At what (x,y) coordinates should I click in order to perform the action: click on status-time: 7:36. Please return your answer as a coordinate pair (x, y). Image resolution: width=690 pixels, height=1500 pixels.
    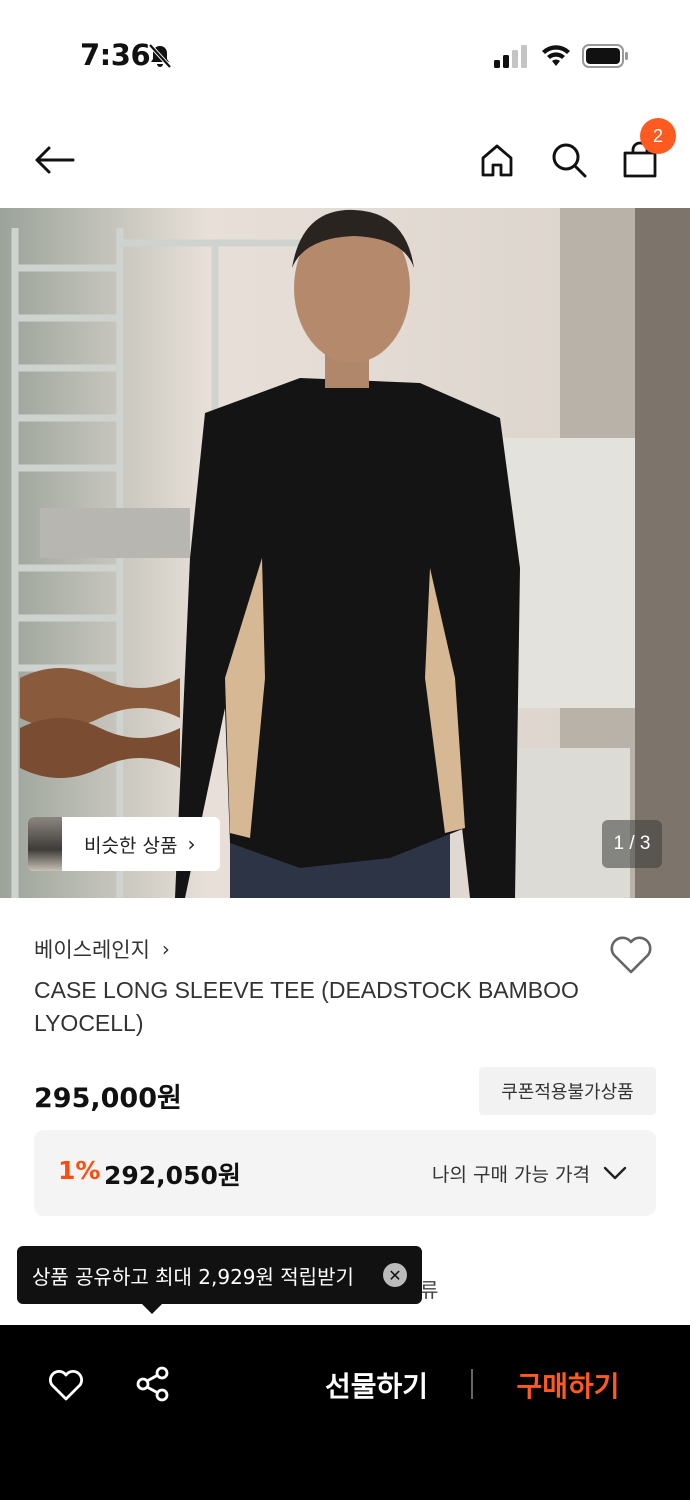
    Looking at the image, I should click on (115, 55).